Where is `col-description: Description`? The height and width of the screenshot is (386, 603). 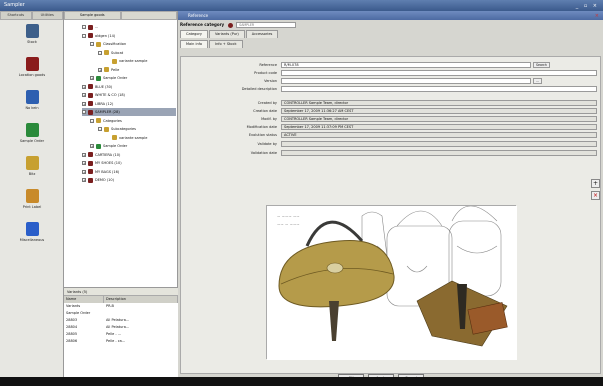 col-description: Description is located at coordinates (141, 299).